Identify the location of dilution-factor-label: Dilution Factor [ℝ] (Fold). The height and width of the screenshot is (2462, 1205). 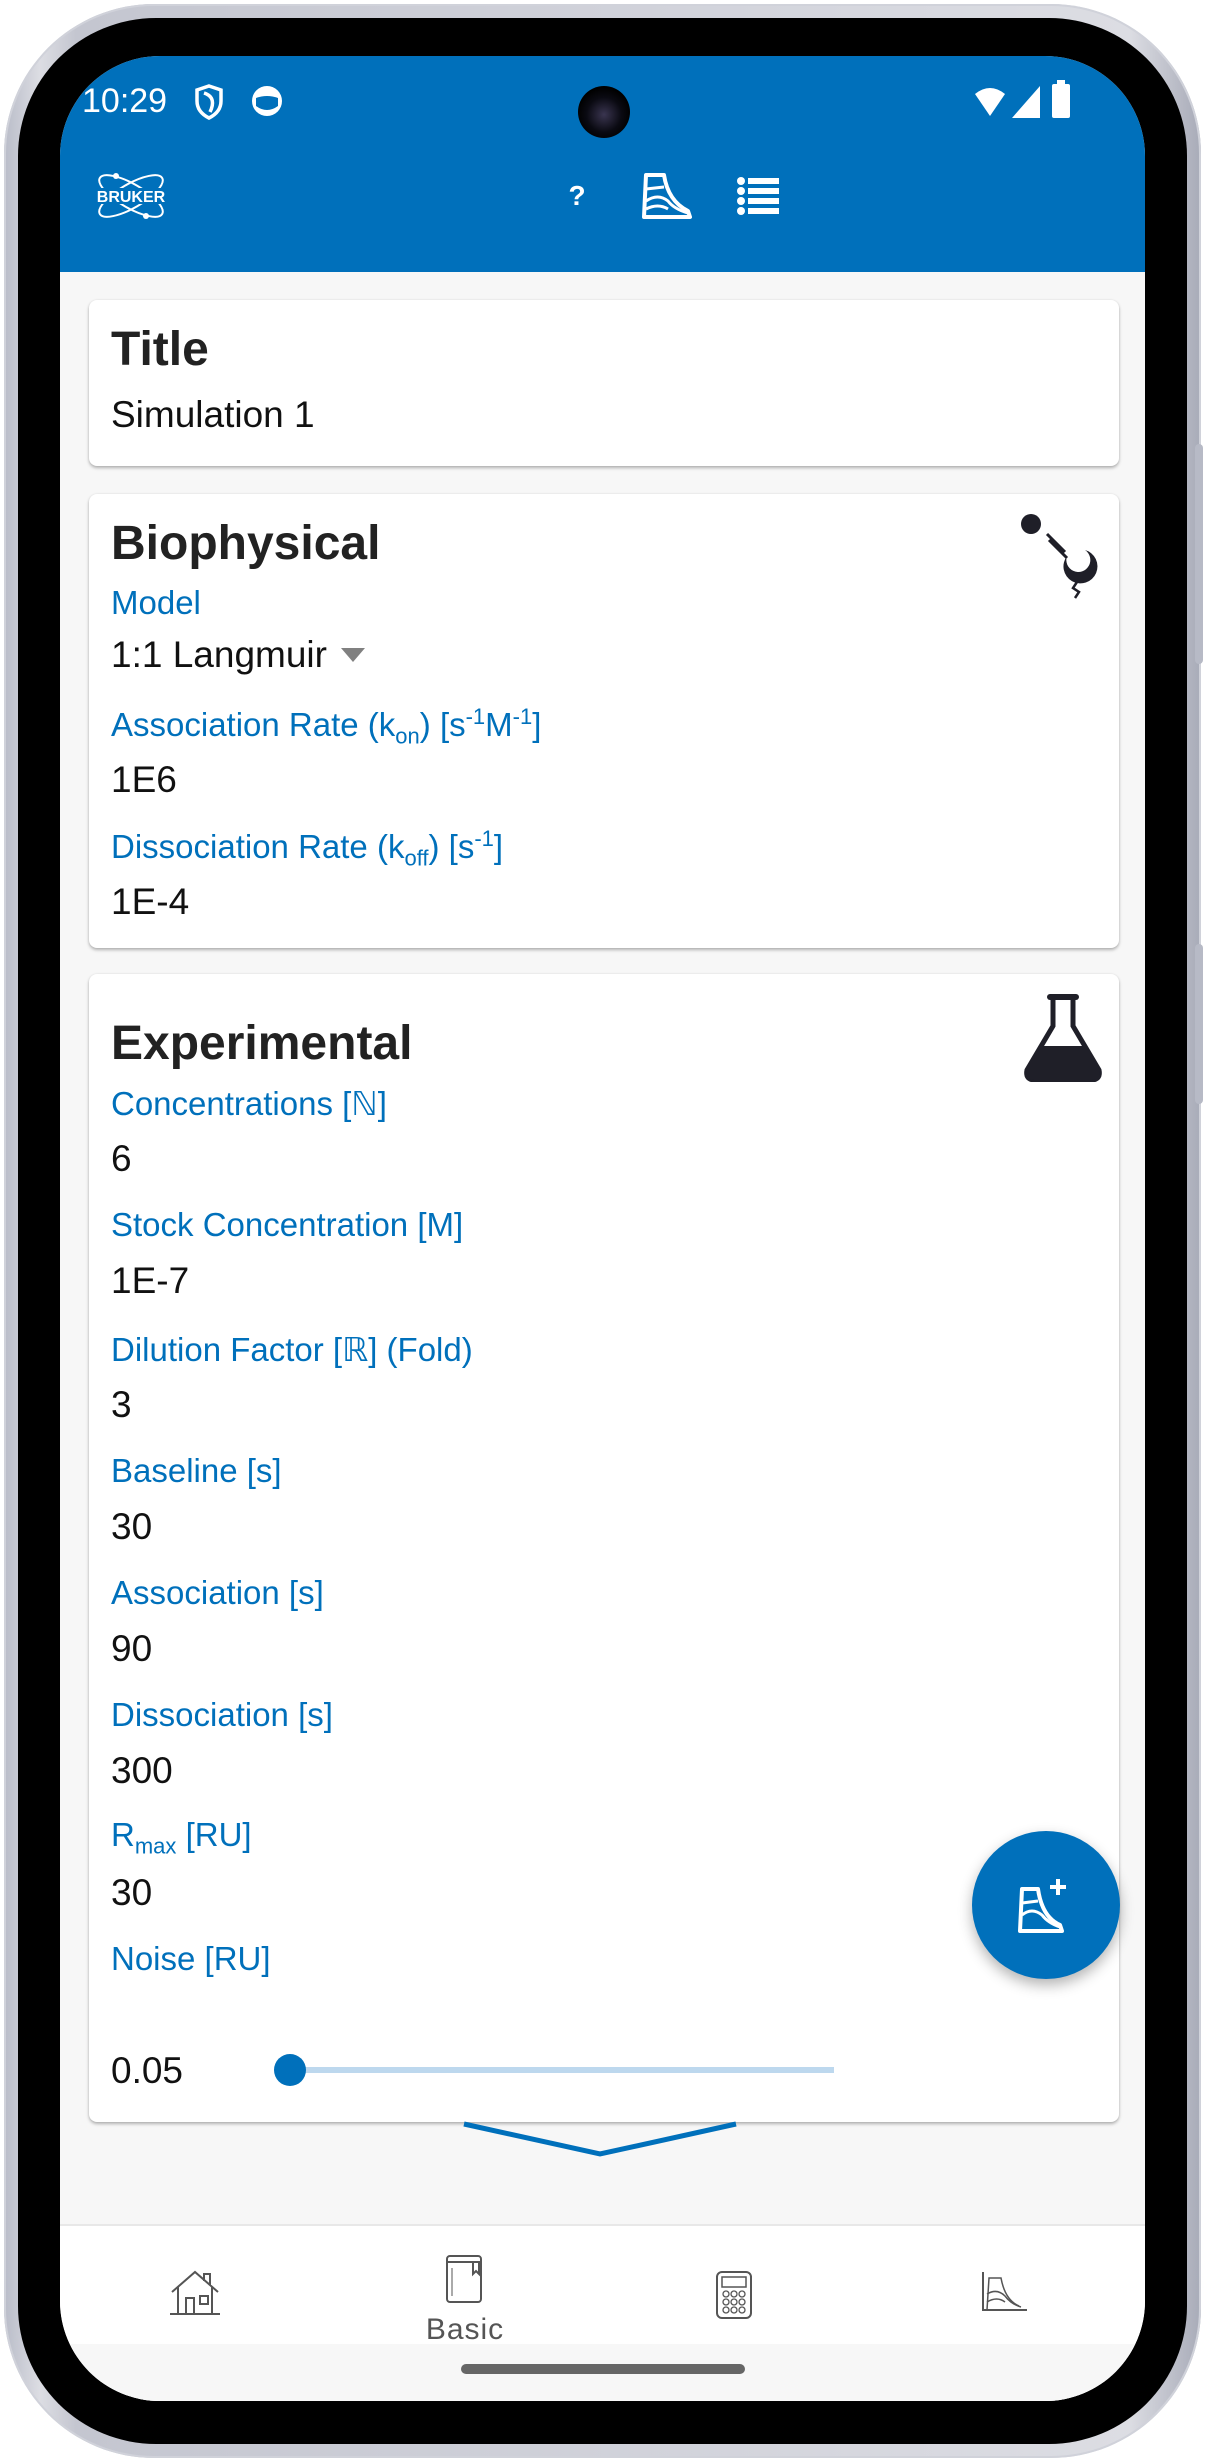
(292, 1349).